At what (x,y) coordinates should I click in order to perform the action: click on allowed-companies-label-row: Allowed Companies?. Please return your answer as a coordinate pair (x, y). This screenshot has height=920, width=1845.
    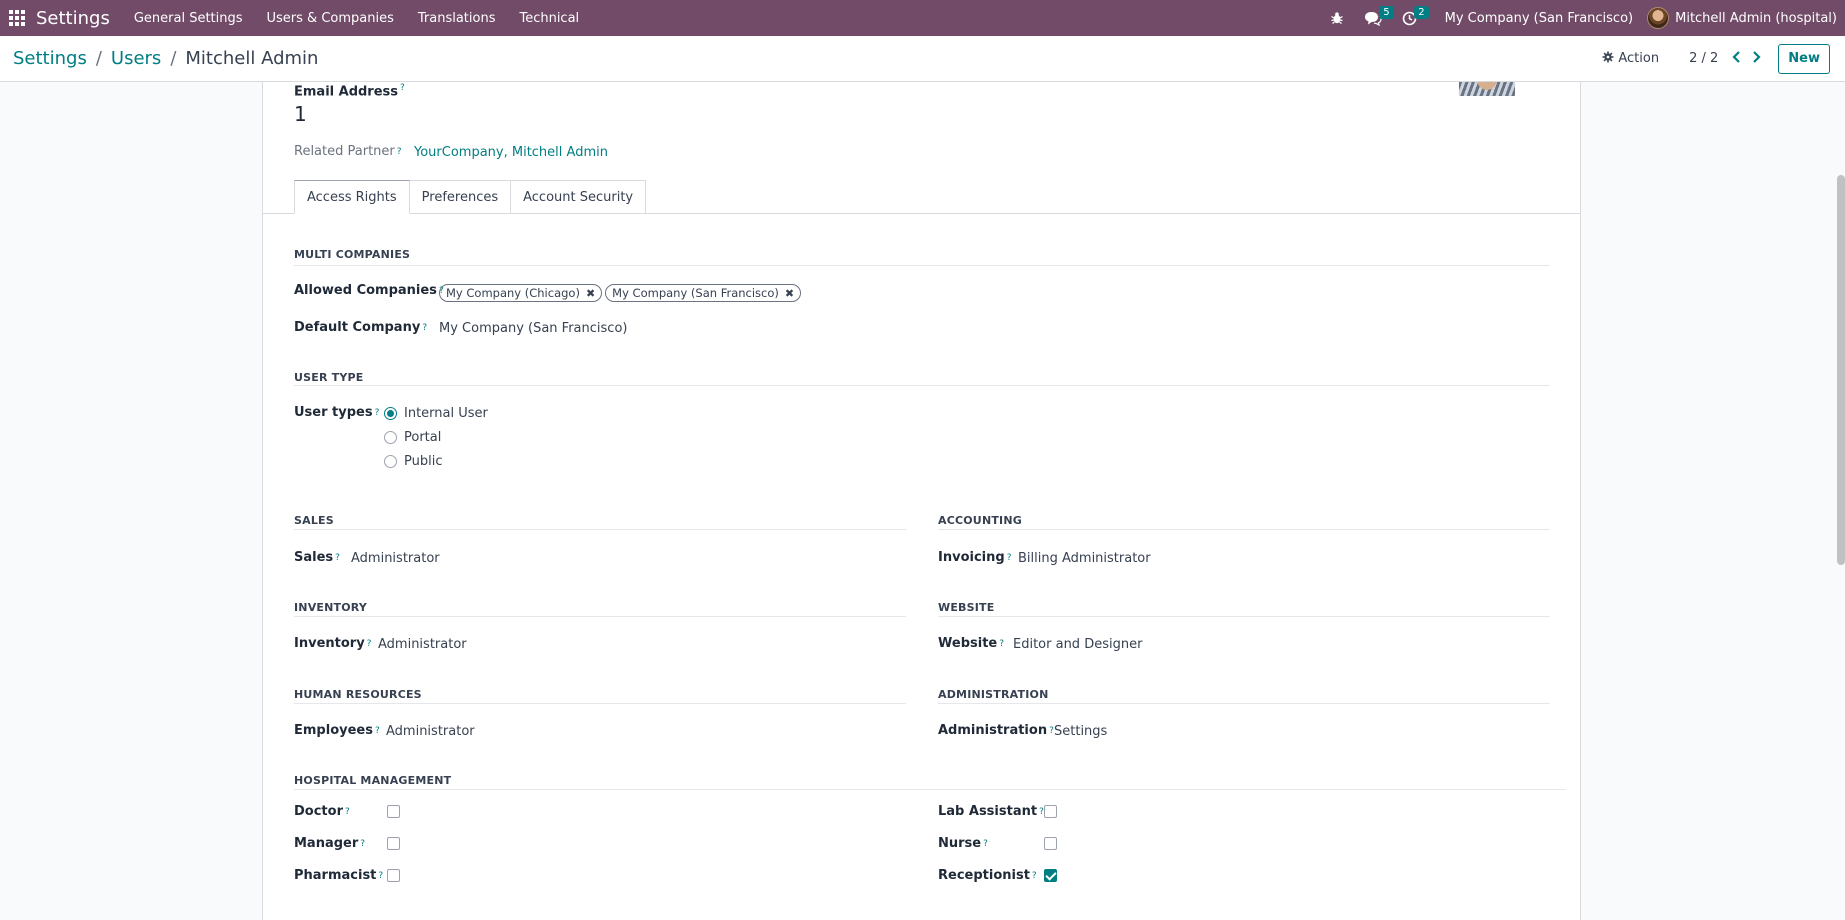
    Looking at the image, I should click on (369, 290).